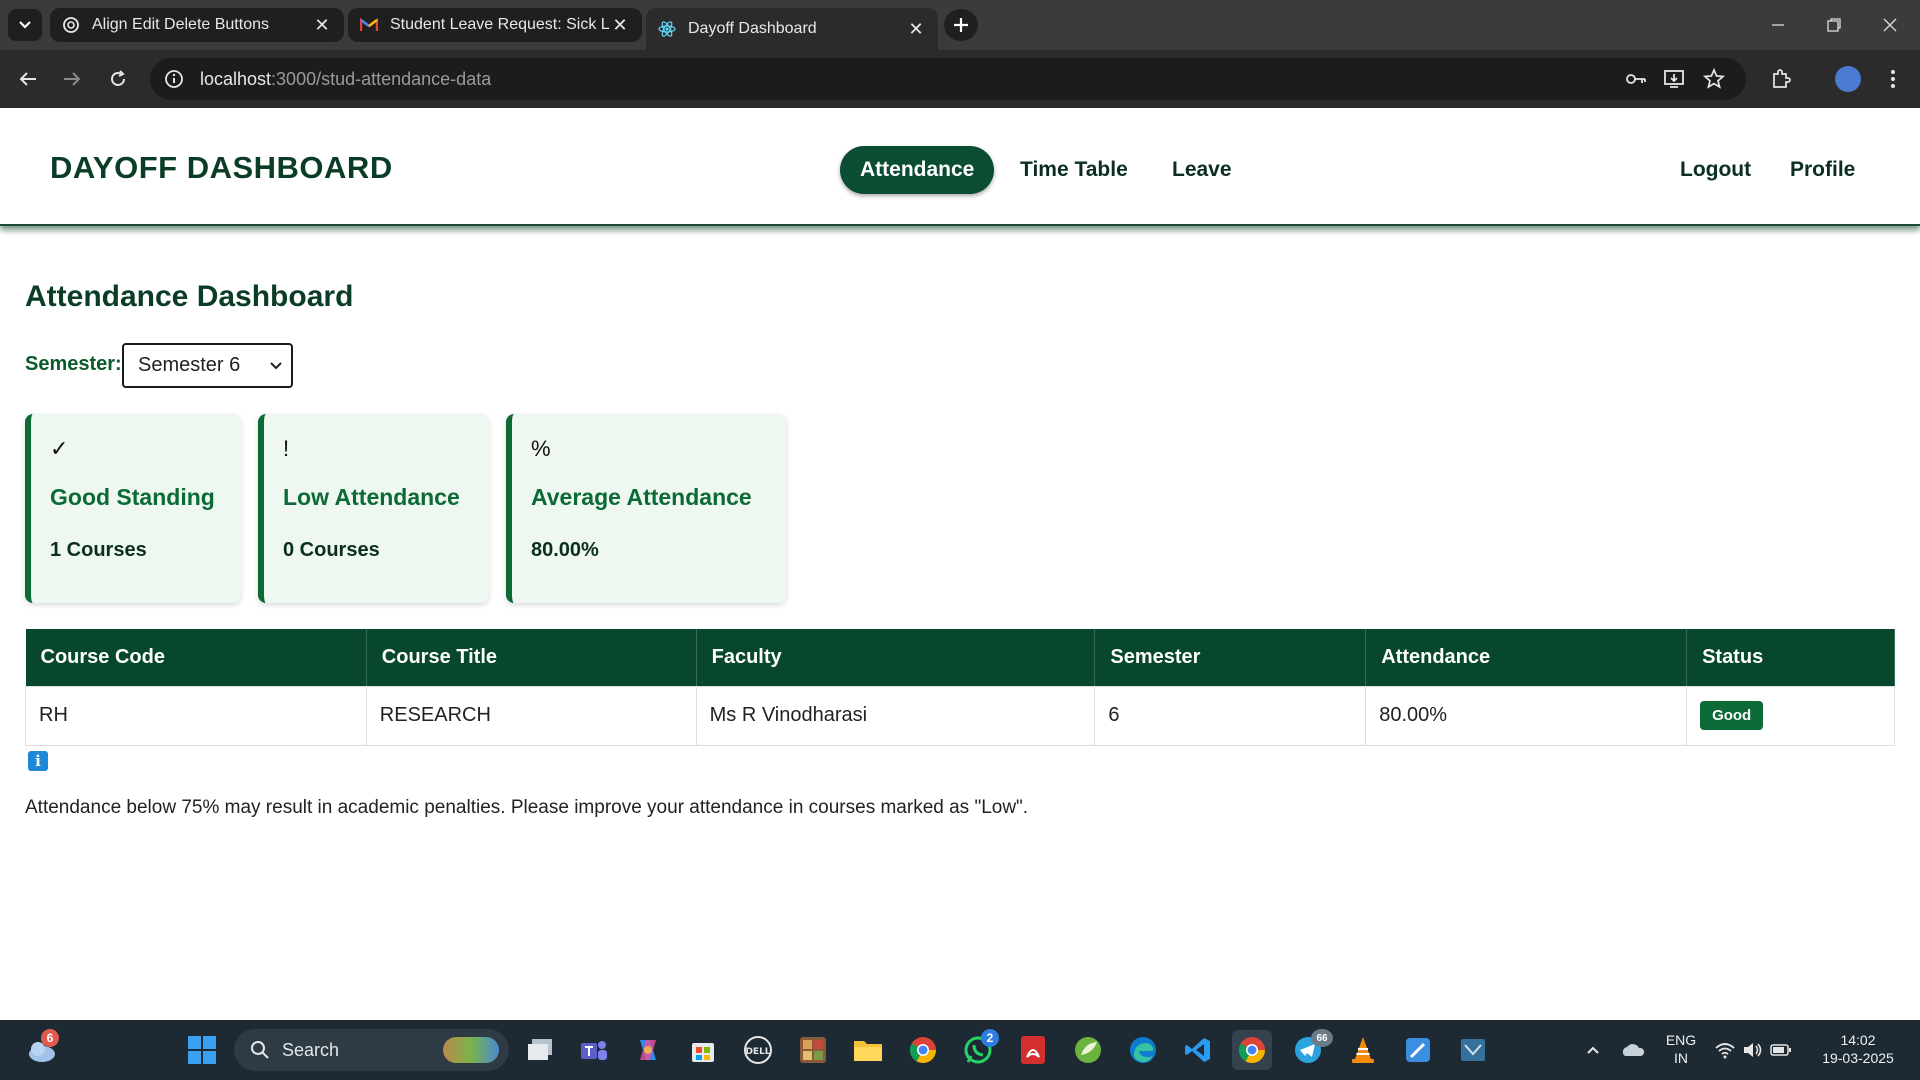  I want to click on tab-title: Align Edit Delete Buttons, so click(180, 24).